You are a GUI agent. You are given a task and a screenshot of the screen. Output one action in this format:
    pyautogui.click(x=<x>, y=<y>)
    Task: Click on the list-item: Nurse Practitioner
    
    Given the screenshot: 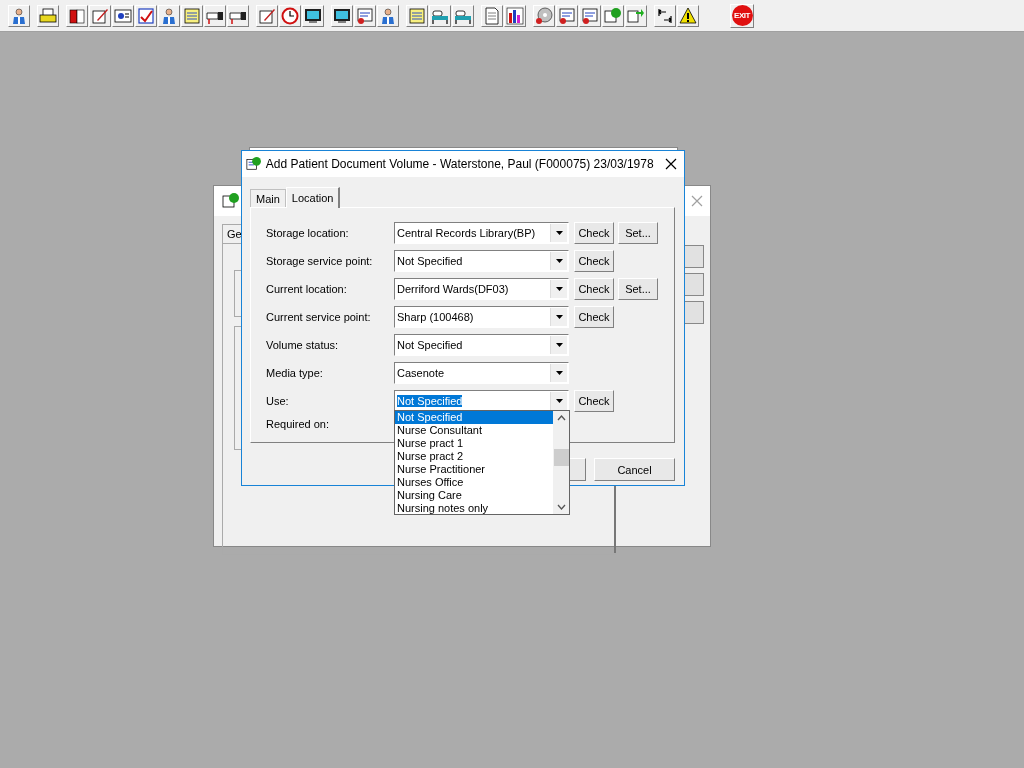 What is the action you would take?
    pyautogui.click(x=474, y=469)
    